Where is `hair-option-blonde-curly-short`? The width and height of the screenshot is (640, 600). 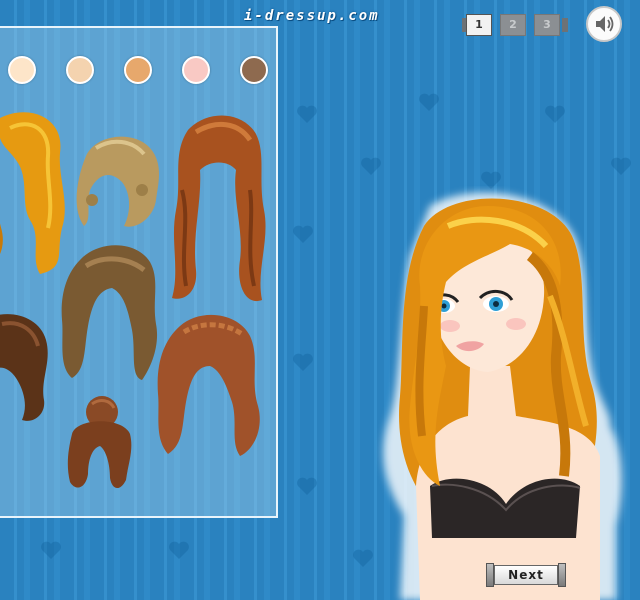 hair-option-blonde-curly-short is located at coordinates (118, 182).